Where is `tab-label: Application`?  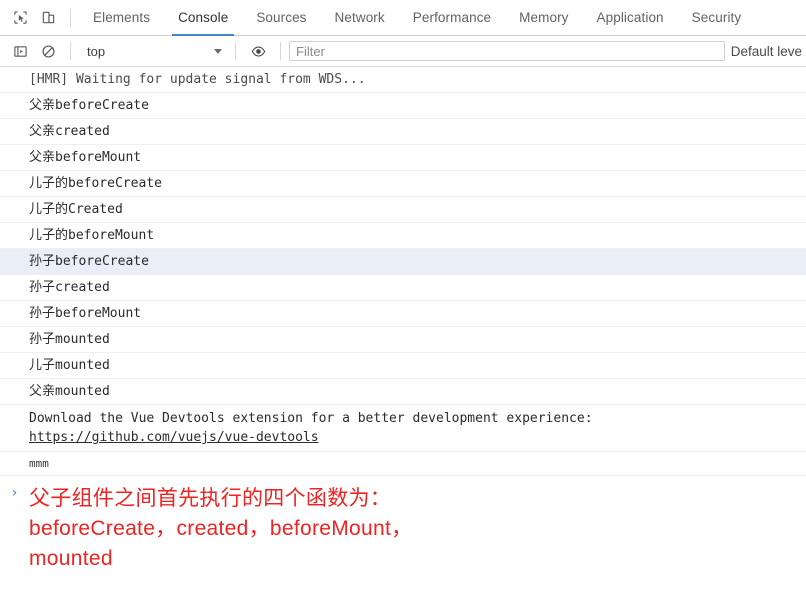 tab-label: Application is located at coordinates (630, 17).